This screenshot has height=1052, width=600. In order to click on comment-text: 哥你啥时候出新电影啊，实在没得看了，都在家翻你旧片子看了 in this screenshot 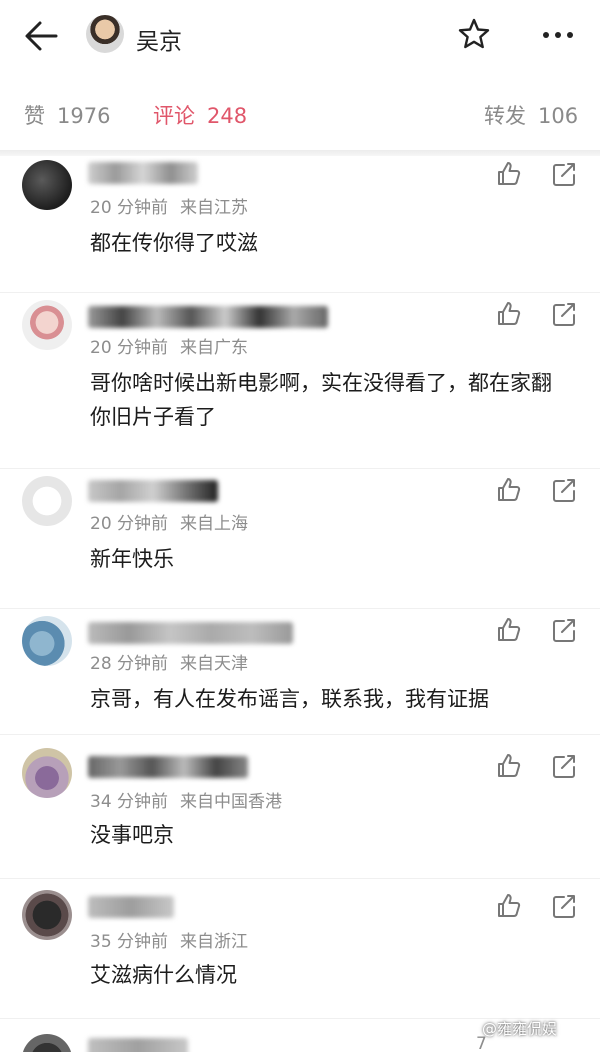, I will do `click(321, 400)`.